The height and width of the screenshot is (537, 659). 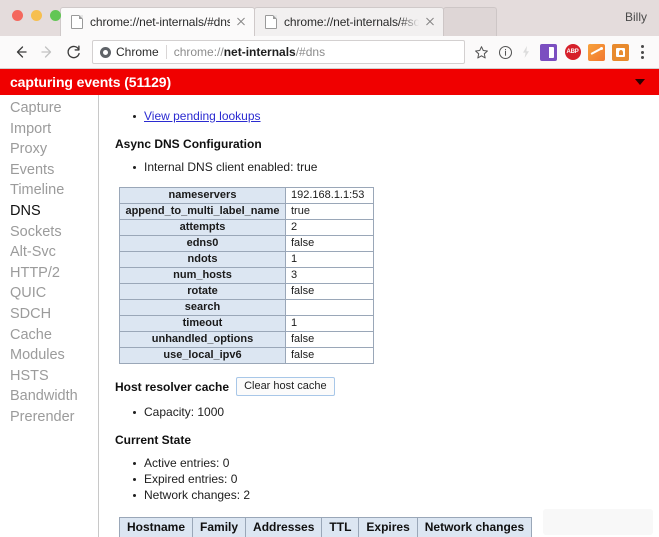 I want to click on adblock-plus-icon: ABP, so click(x=572, y=52).